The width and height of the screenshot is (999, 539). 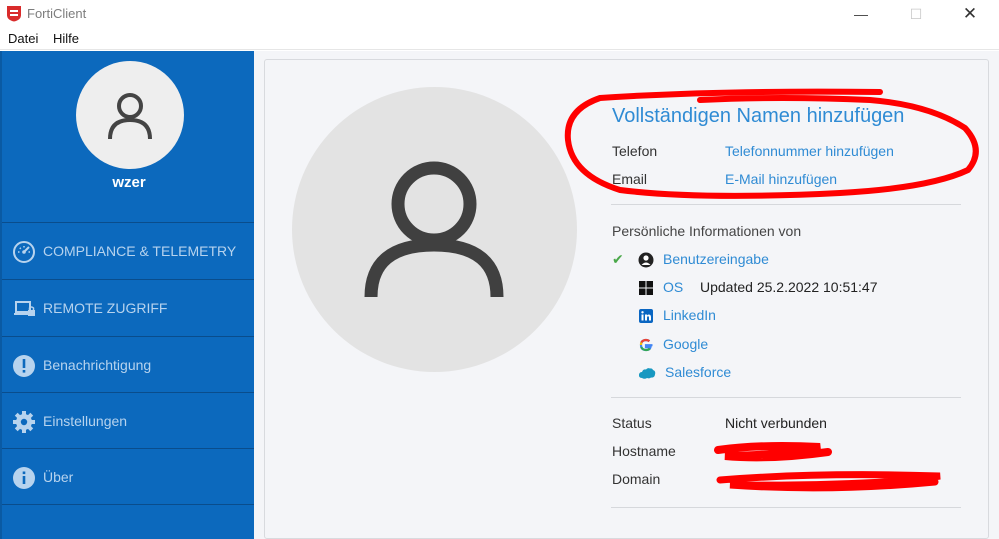 What do you see at coordinates (632, 423) in the screenshot?
I see `status-label: Status` at bounding box center [632, 423].